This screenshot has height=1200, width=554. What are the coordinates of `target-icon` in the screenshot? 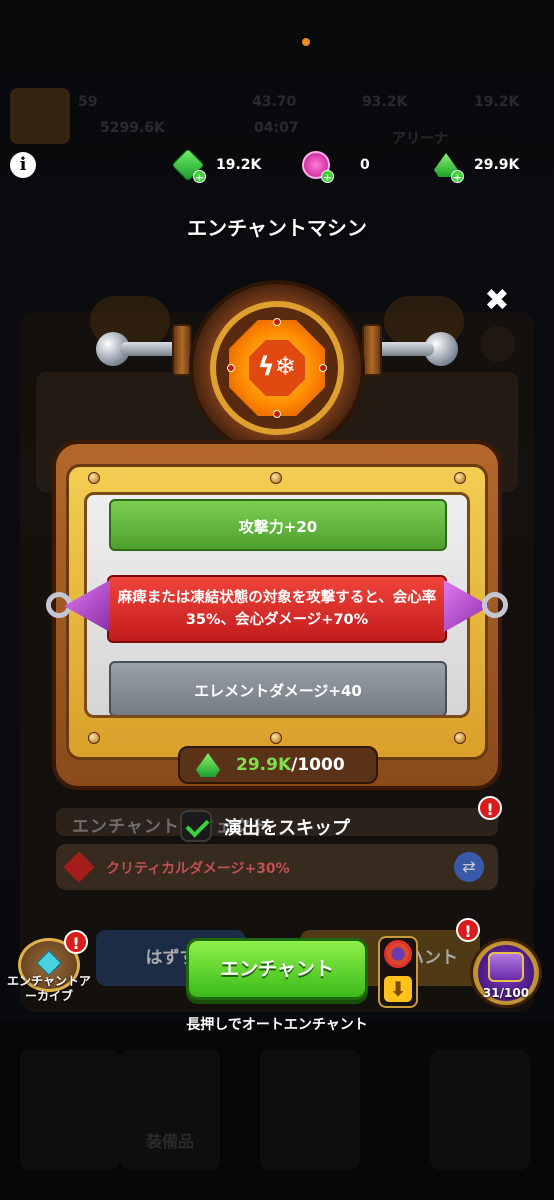 It's located at (398, 954).